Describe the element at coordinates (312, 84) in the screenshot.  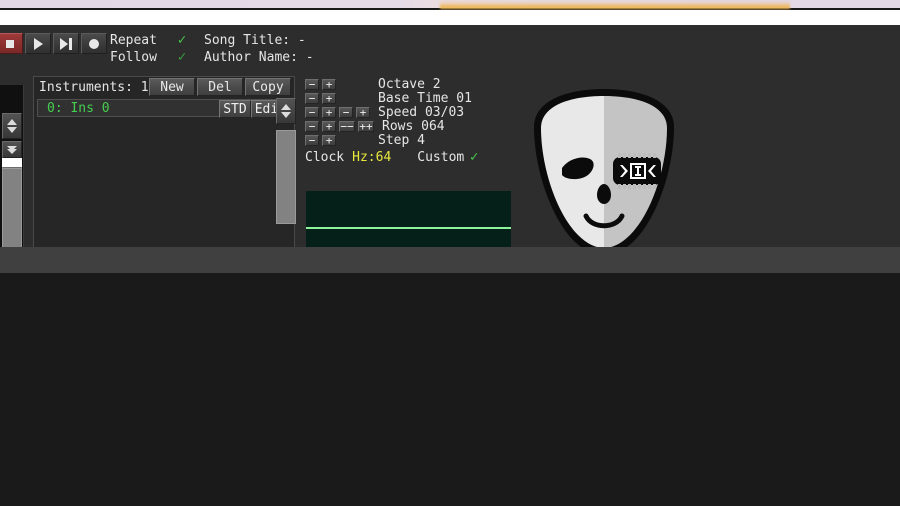
I see `octave-decrement-button: −` at that location.